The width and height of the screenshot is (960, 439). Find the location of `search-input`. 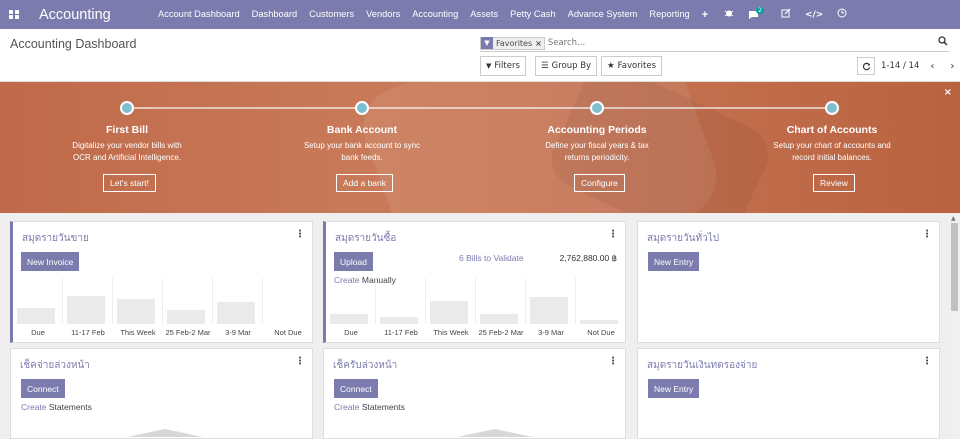

search-input is located at coordinates (748, 43).